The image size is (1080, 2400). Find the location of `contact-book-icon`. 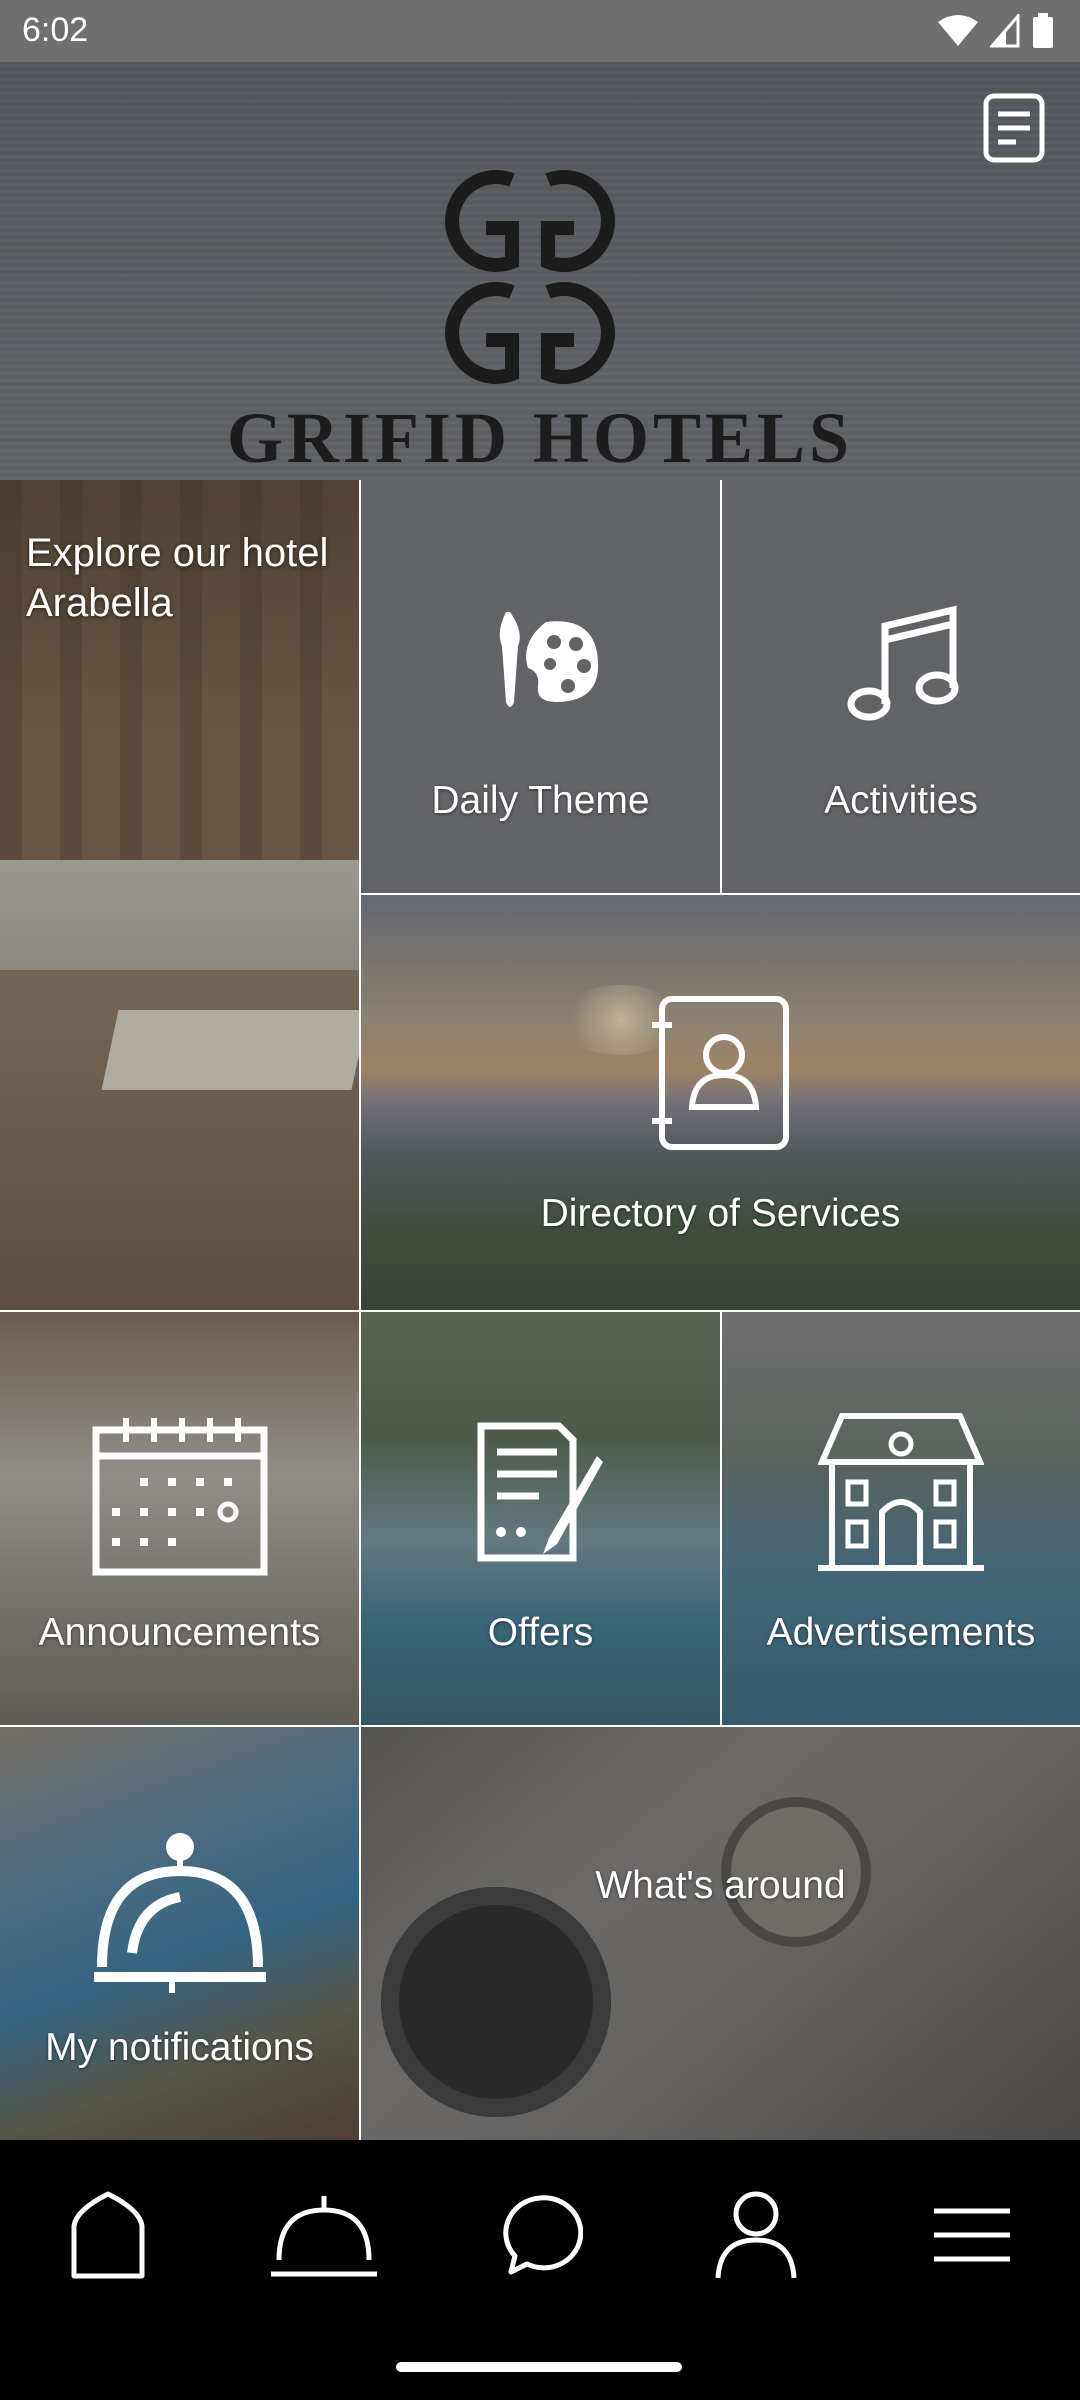

contact-book-icon is located at coordinates (720, 1073).